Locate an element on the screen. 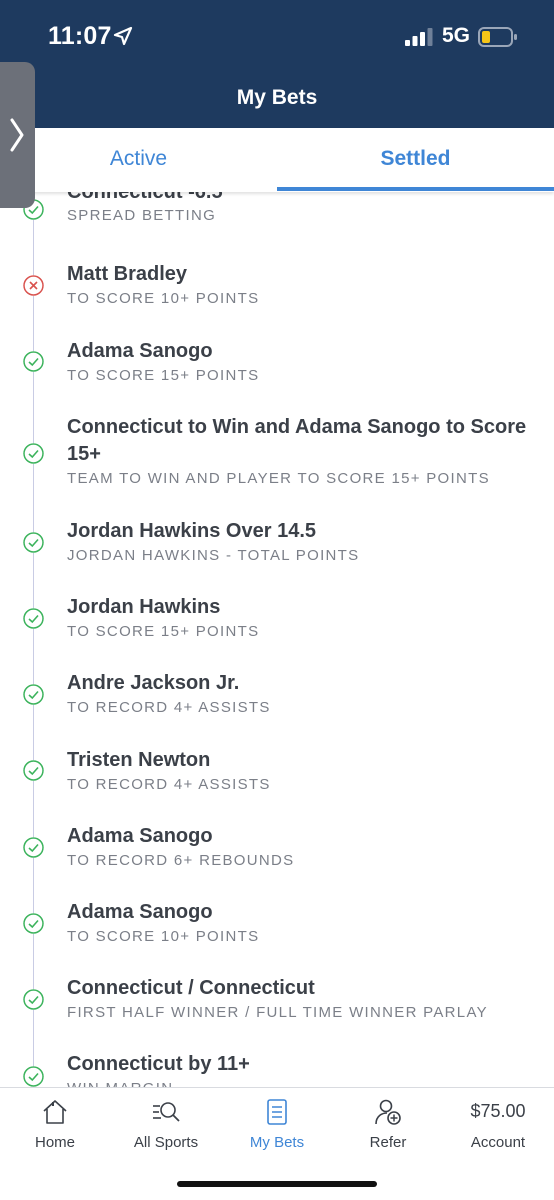 Image resolution: width=554 pixels, height=1200 pixels. bet-market: JORDAN HAWKINS - TOTAL POINTS is located at coordinates (213, 555).